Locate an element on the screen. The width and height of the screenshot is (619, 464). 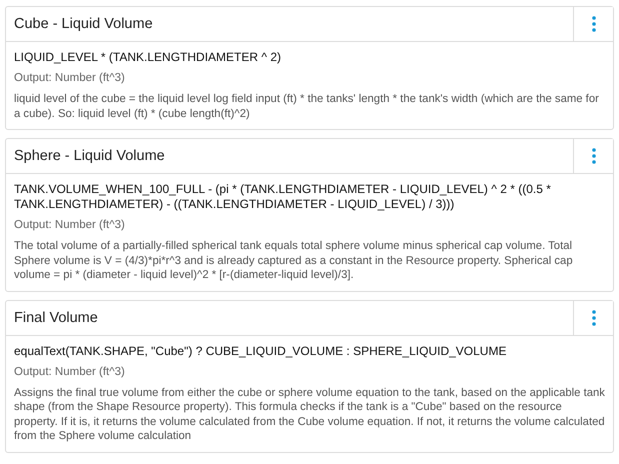
formula-expression: LIQUID_LEVEL * (TANK.LENGTHDIAMETER ^ 2) is located at coordinates (148, 57).